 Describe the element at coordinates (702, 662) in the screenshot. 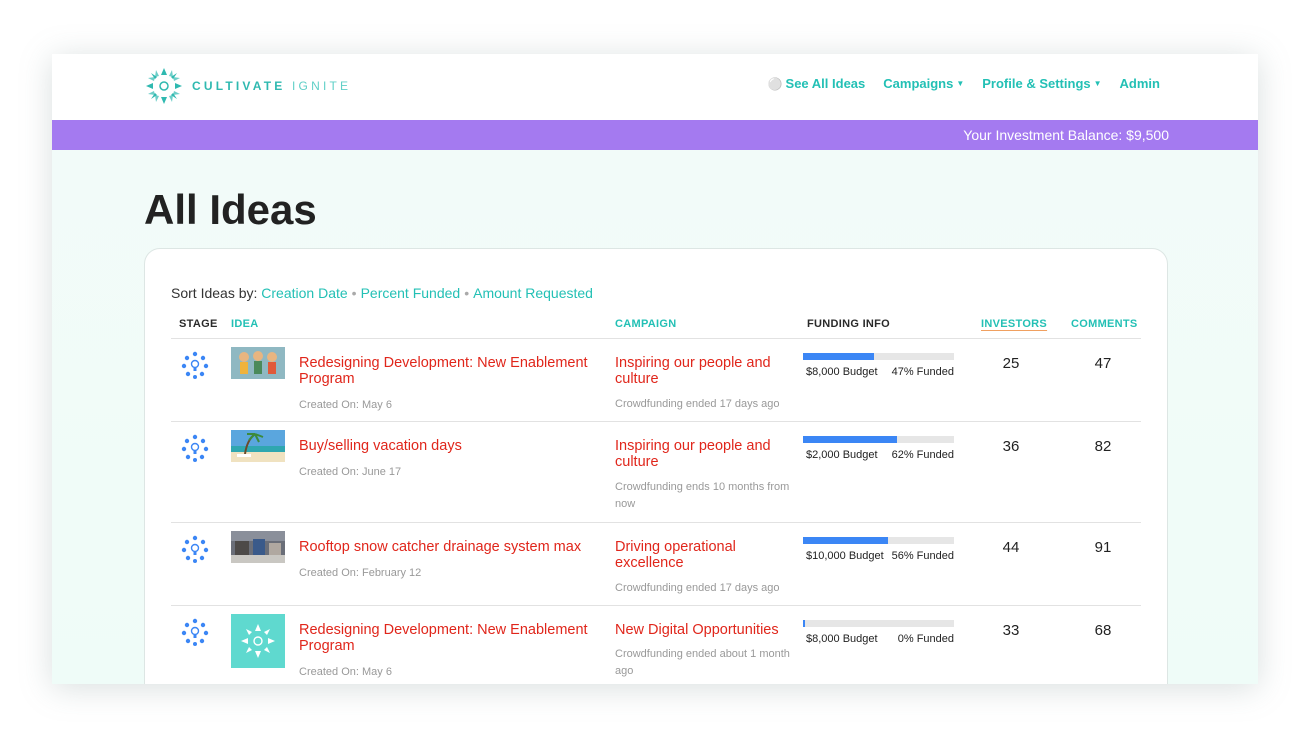

I see `campaign-status: Crowdfunding ended about 1 month ago` at that location.